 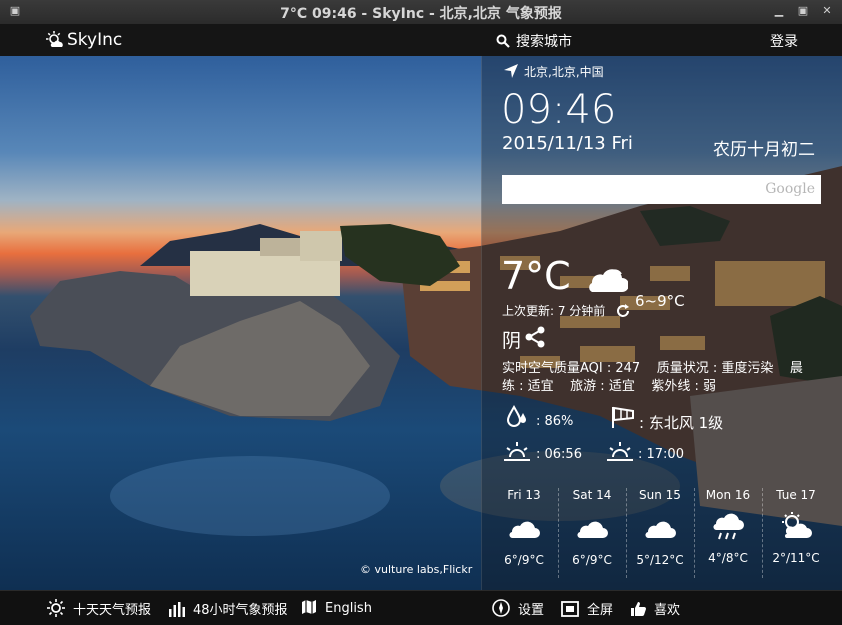 I want to click on forecast-day: Sun 15 5°/12°C, so click(x=660, y=527).